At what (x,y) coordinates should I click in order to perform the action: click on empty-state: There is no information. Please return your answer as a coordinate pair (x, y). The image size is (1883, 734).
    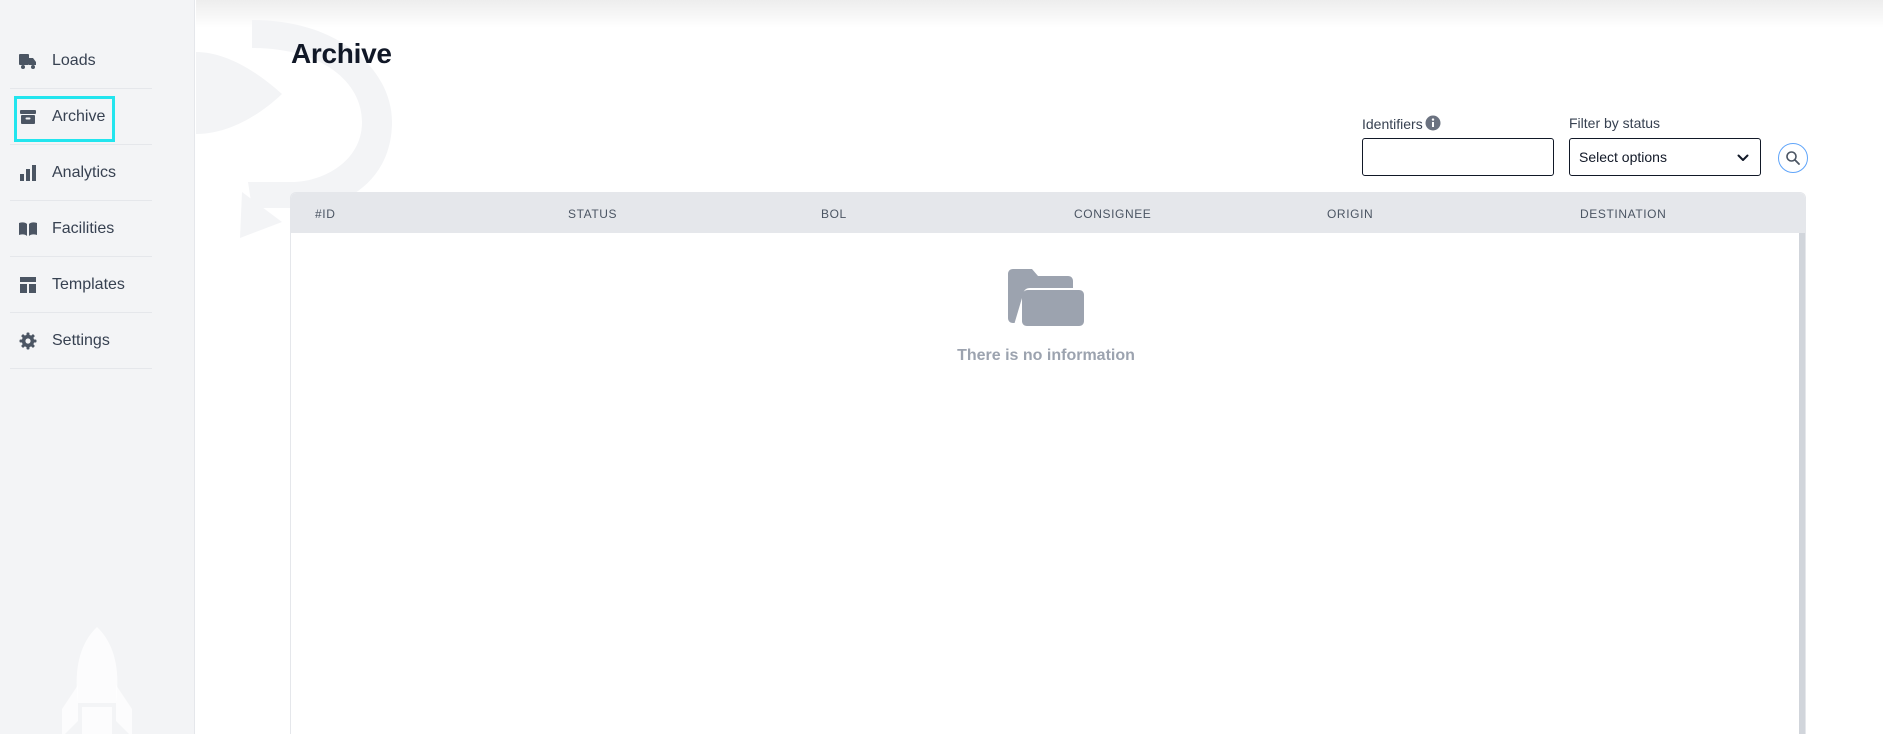
    Looking at the image, I should click on (1046, 316).